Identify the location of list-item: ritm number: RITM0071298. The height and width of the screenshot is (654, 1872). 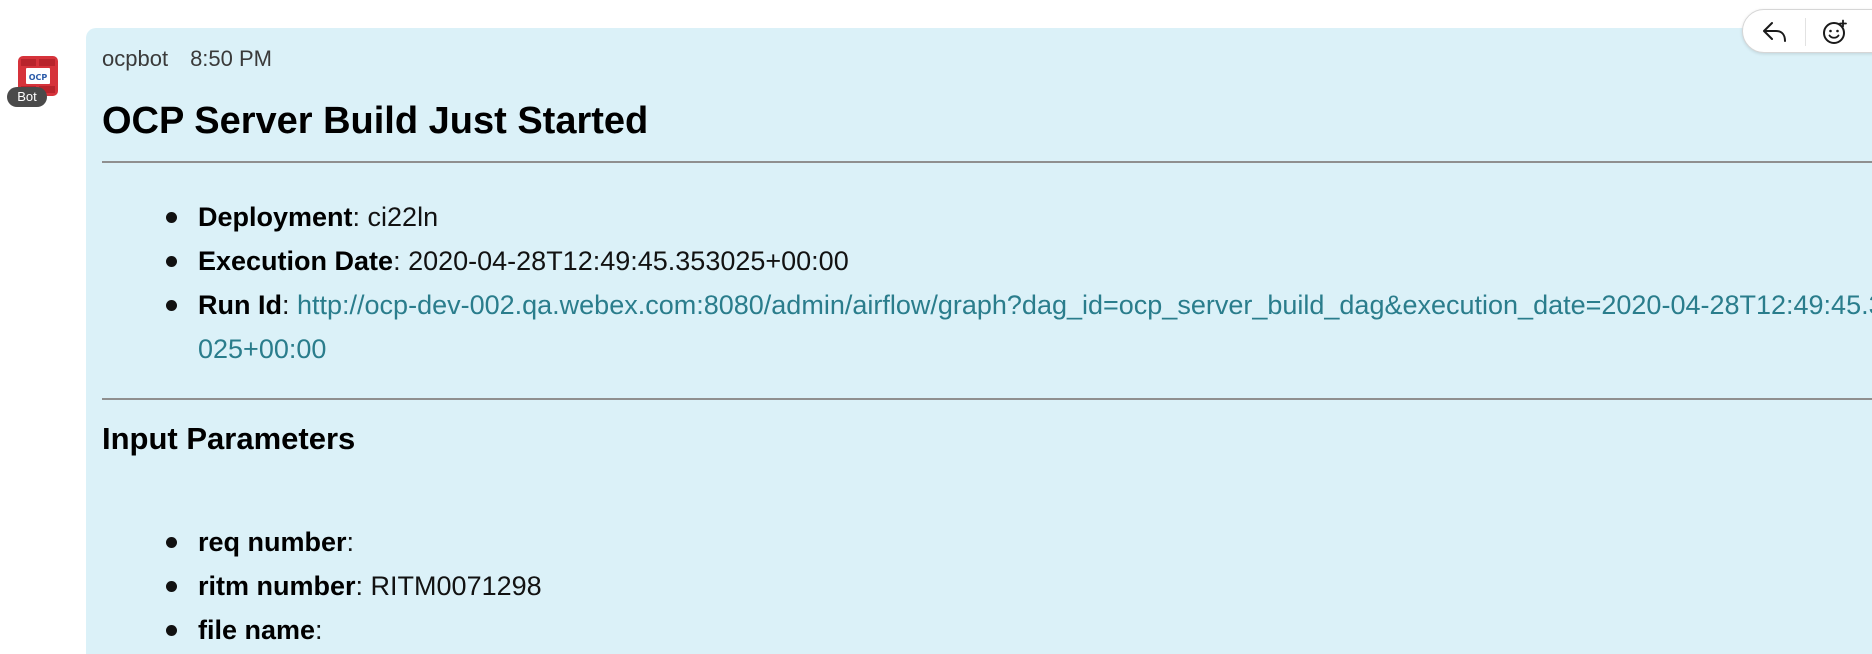
(1019, 586).